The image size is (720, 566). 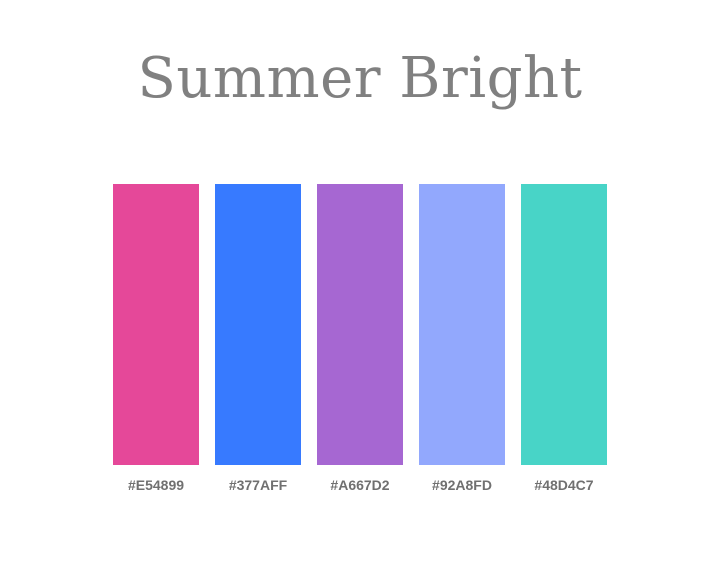 What do you see at coordinates (360, 78) in the screenshot?
I see `palette-title: Summer Bright` at bounding box center [360, 78].